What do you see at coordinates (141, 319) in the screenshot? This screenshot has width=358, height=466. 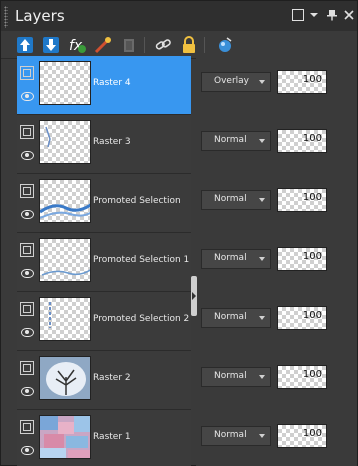 I see `layer-name: Promoted Selection 2` at bounding box center [141, 319].